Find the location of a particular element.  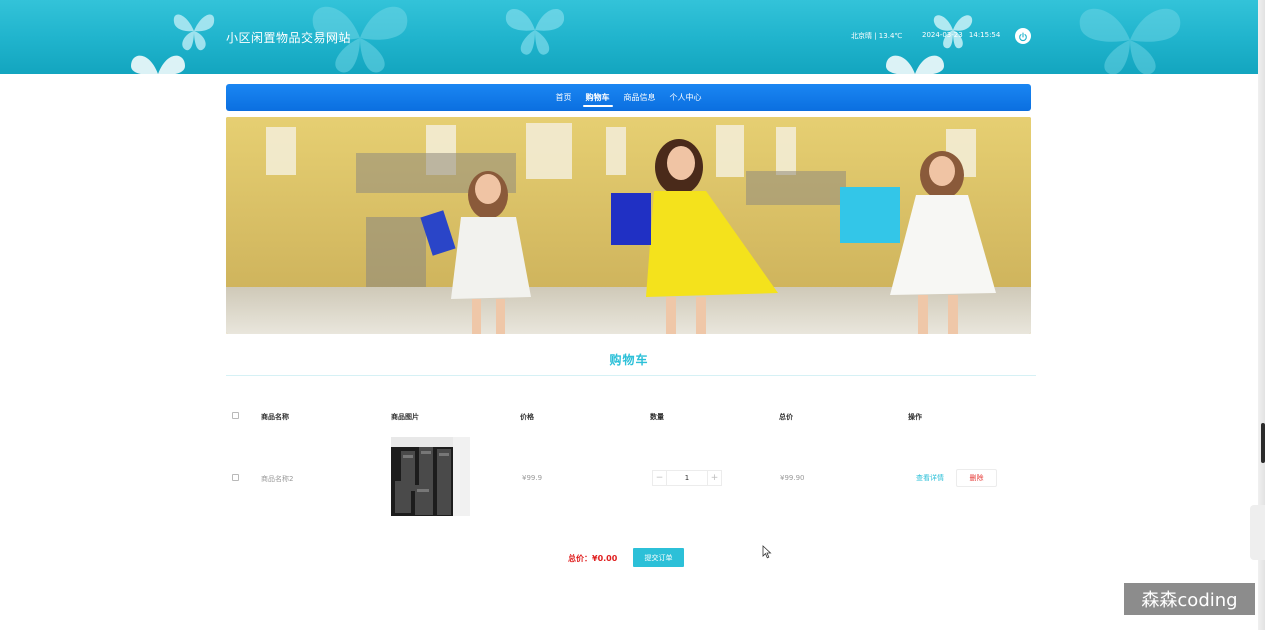

increase-quantity-button: + is located at coordinates (714, 478).